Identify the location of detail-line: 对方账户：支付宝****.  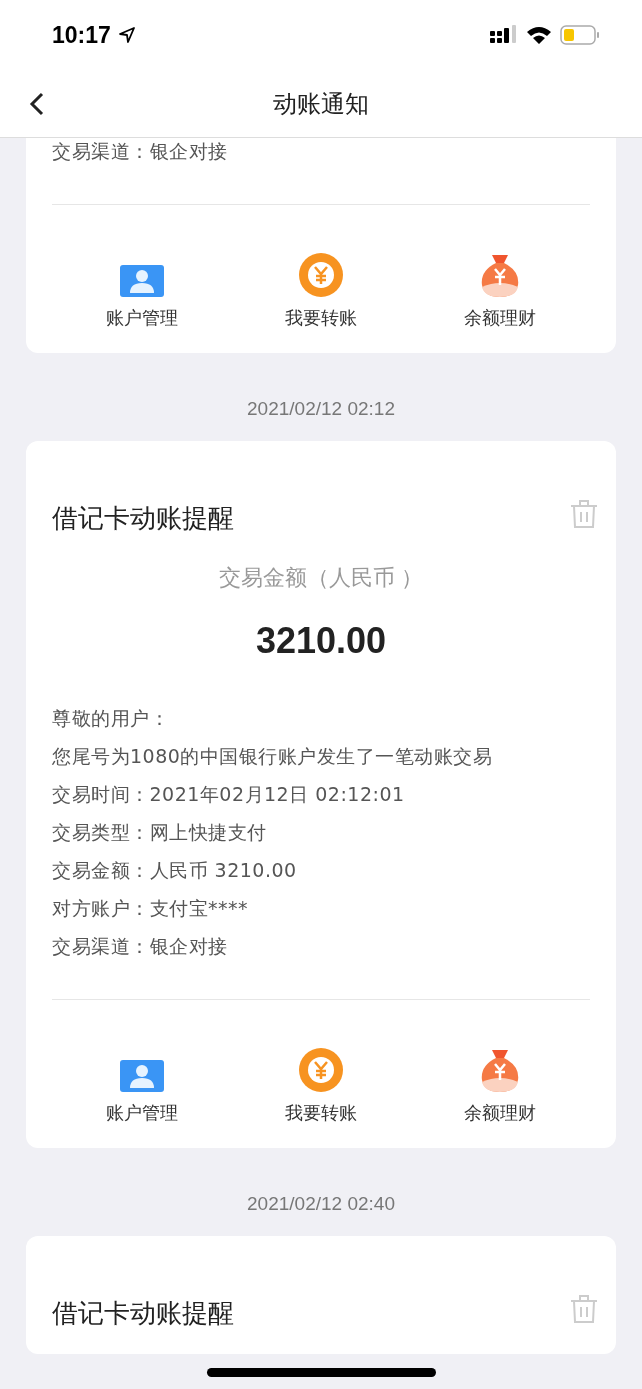
(150, 908).